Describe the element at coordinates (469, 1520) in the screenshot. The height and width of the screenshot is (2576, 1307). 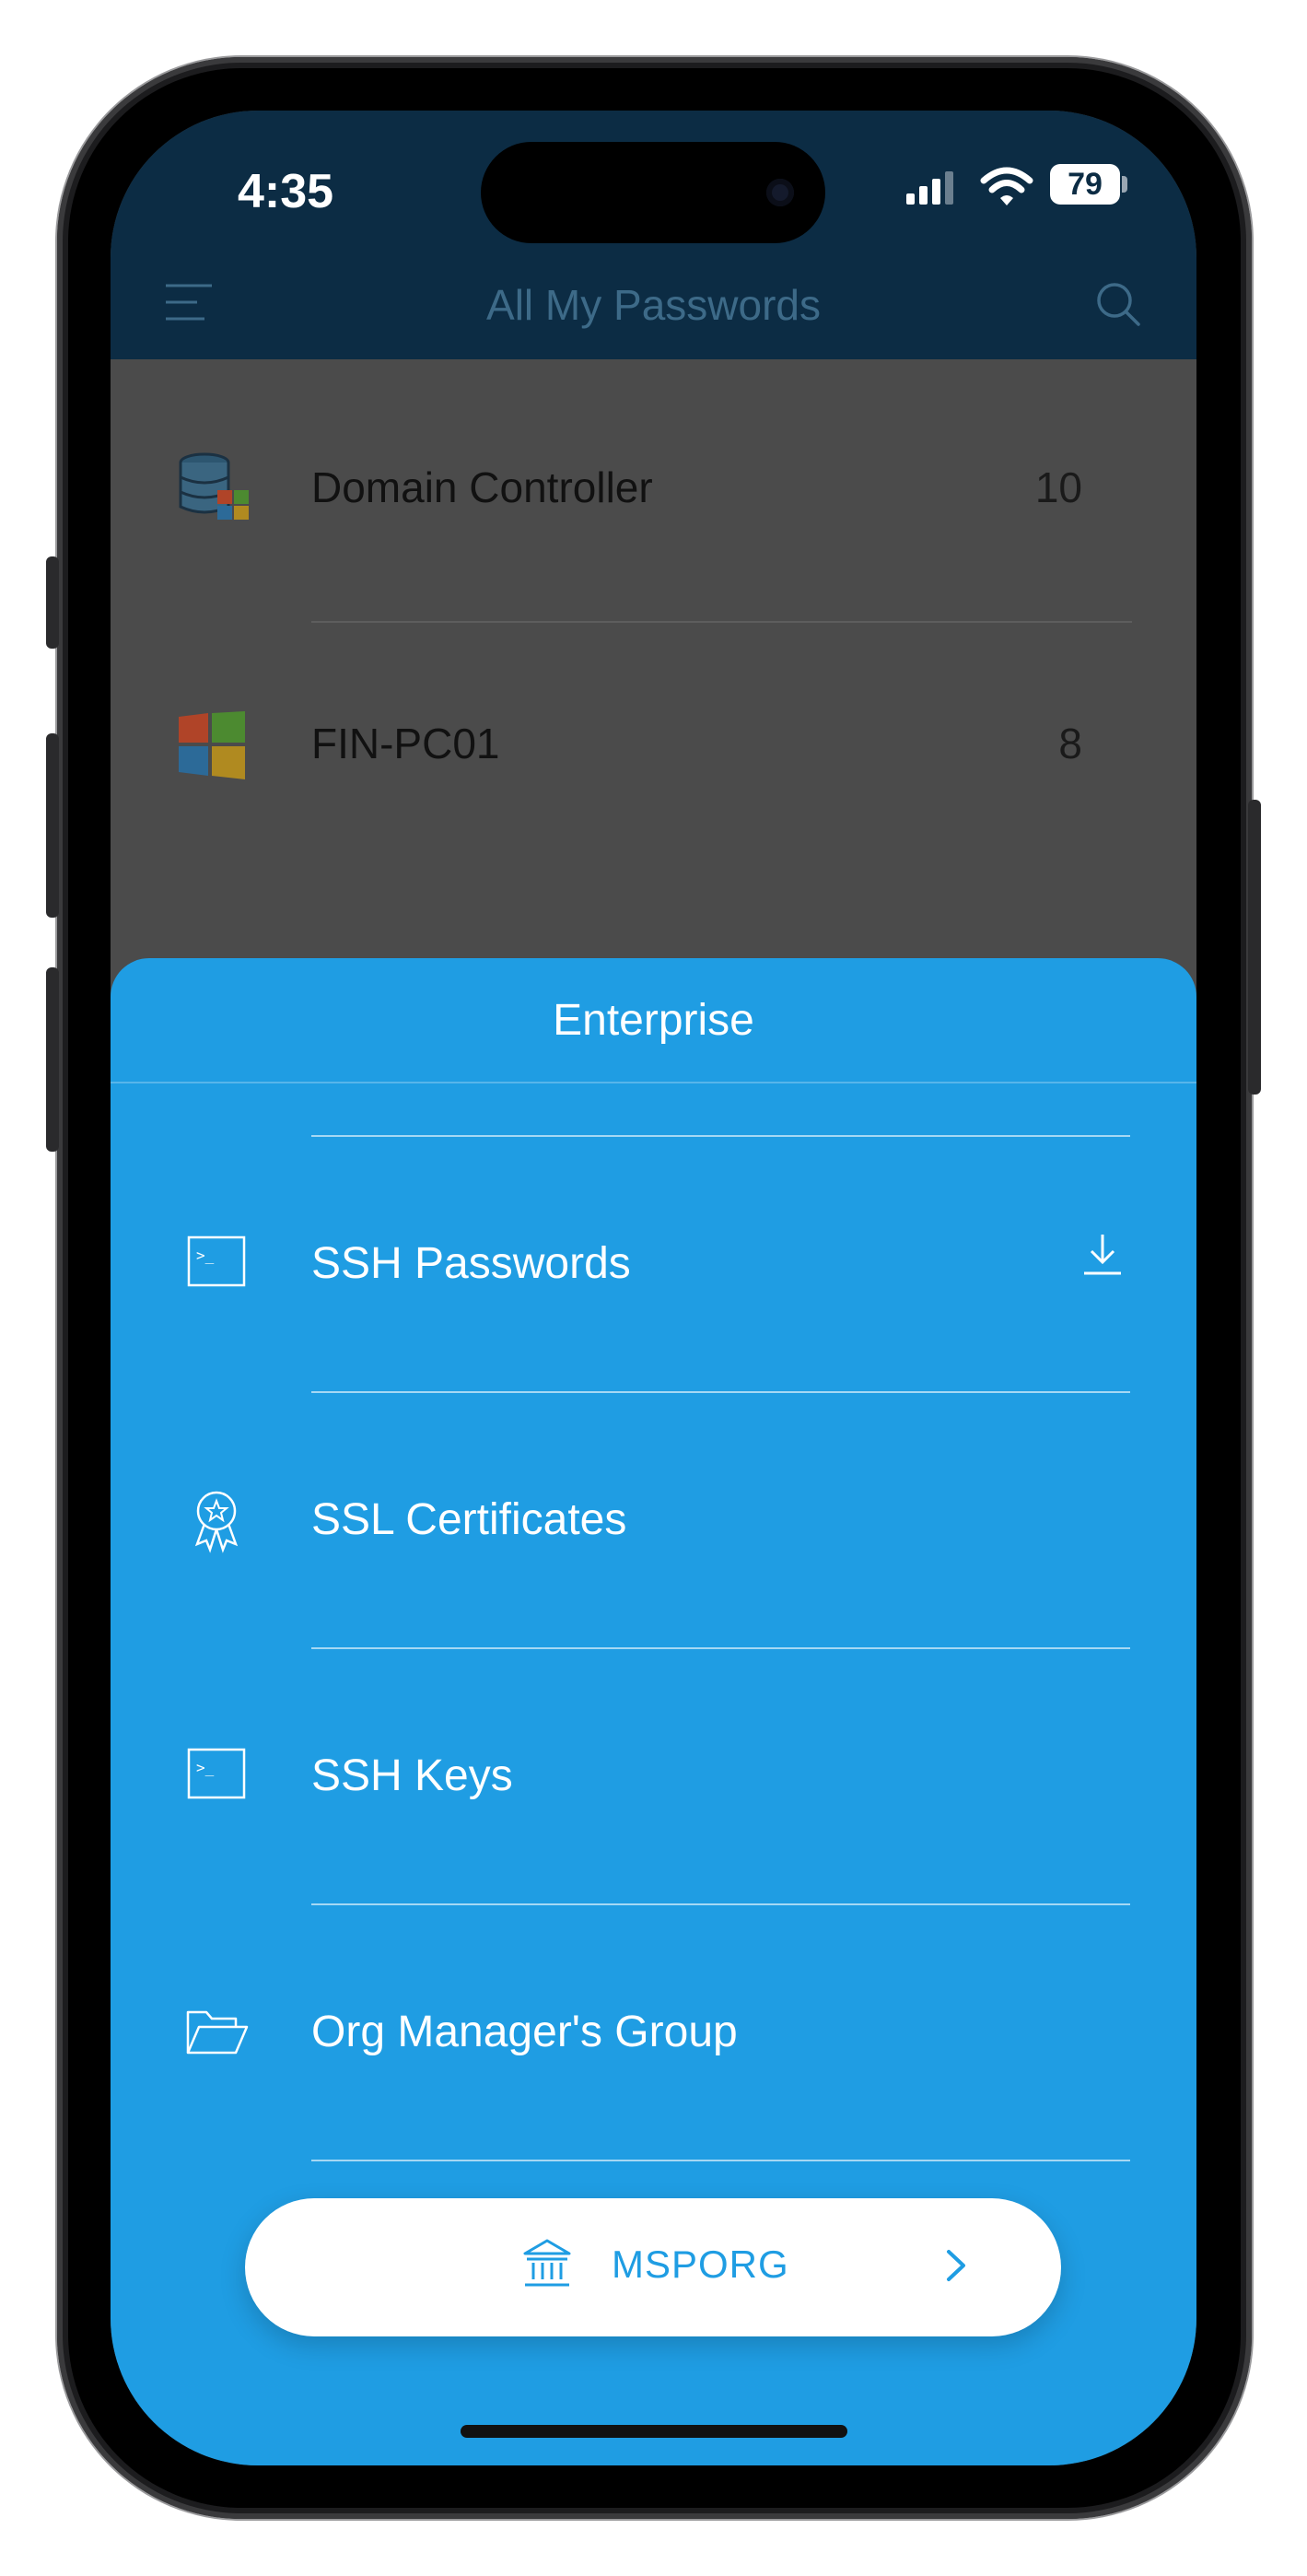
I see `sheet-item-label: SSL Certificates` at that location.